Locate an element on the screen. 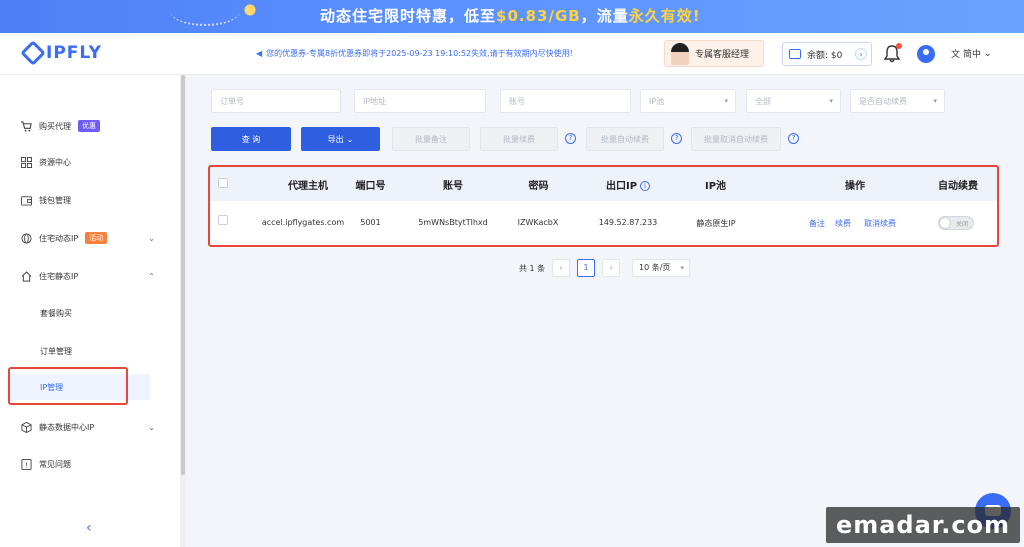 The height and width of the screenshot is (547, 1024). sidebar-item-resource-center: 资源中心 is located at coordinates (90, 162).